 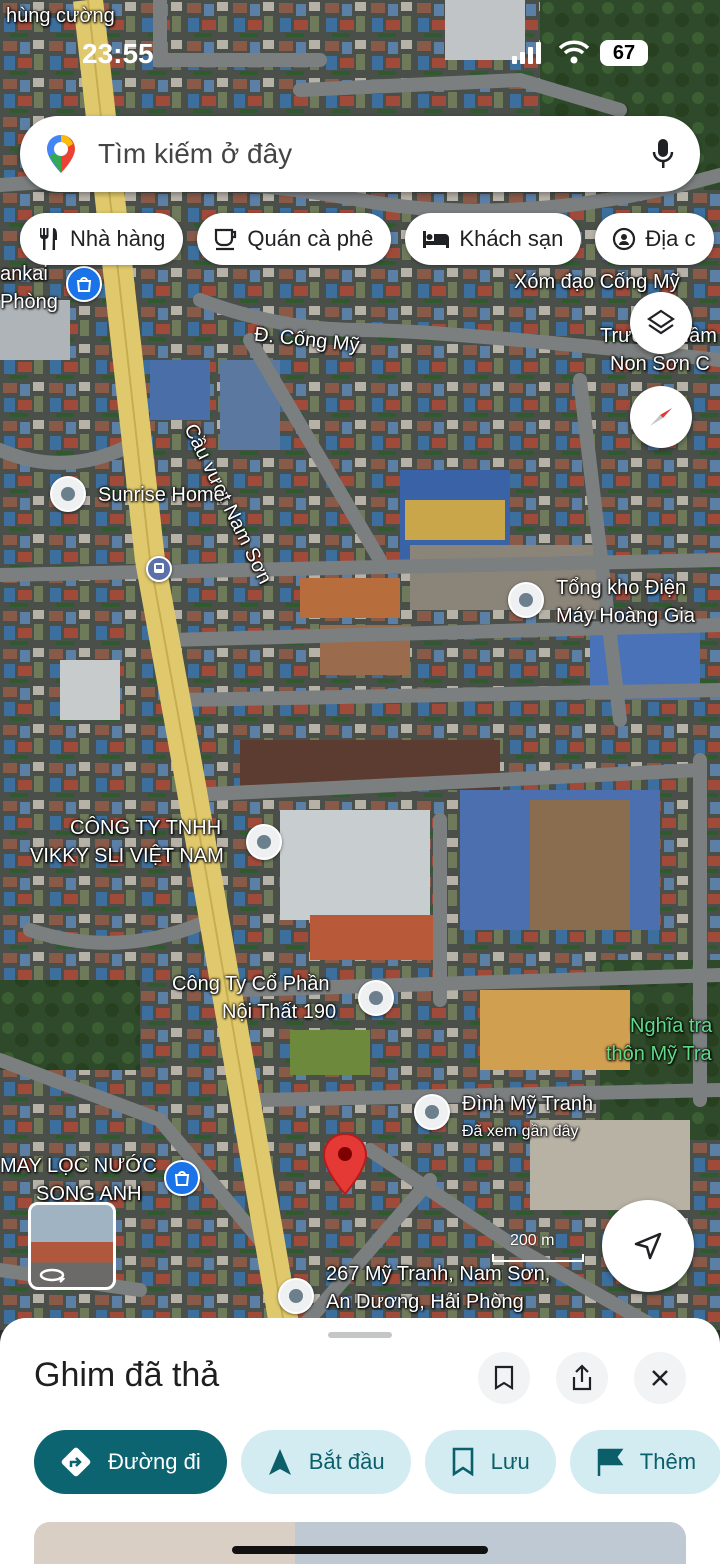 I want to click on save-bookmark-button, so click(x=504, y=1378).